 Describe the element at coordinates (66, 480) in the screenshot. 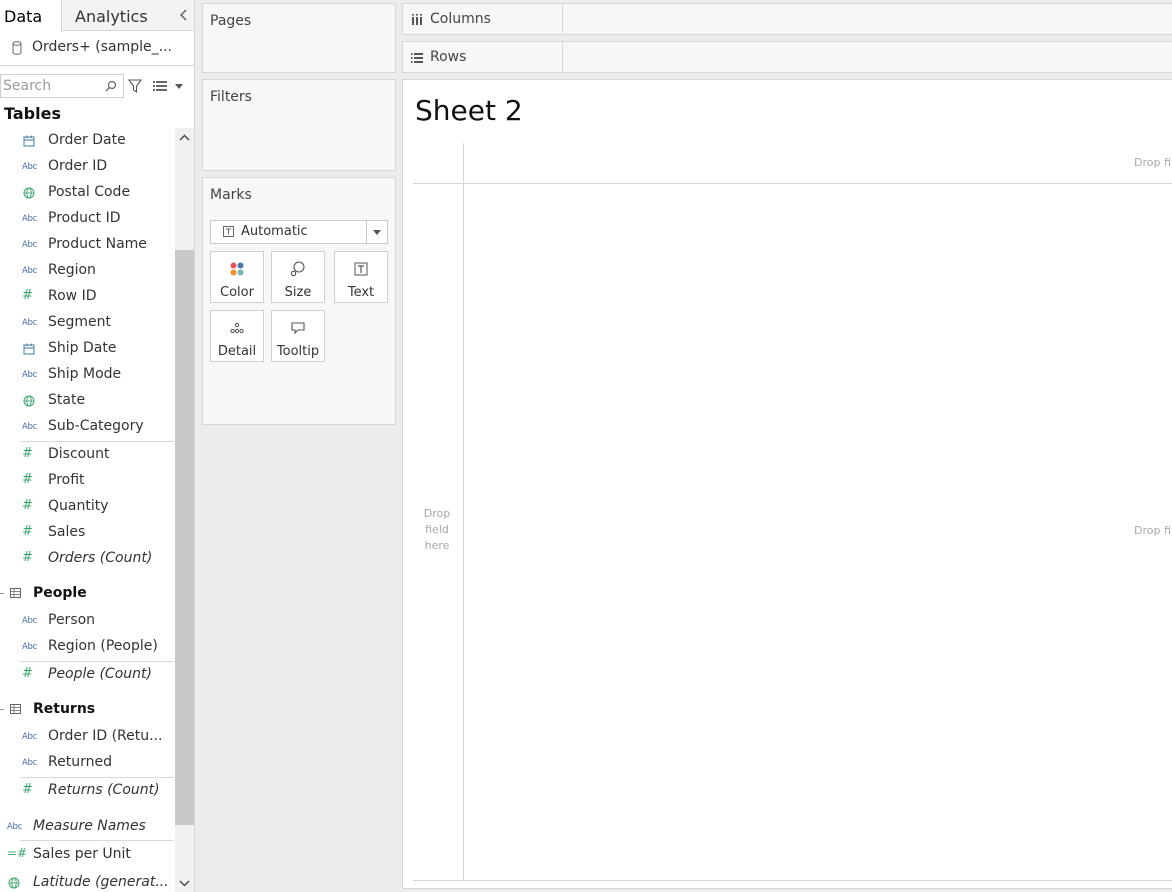

I see `field-label: Profit` at that location.